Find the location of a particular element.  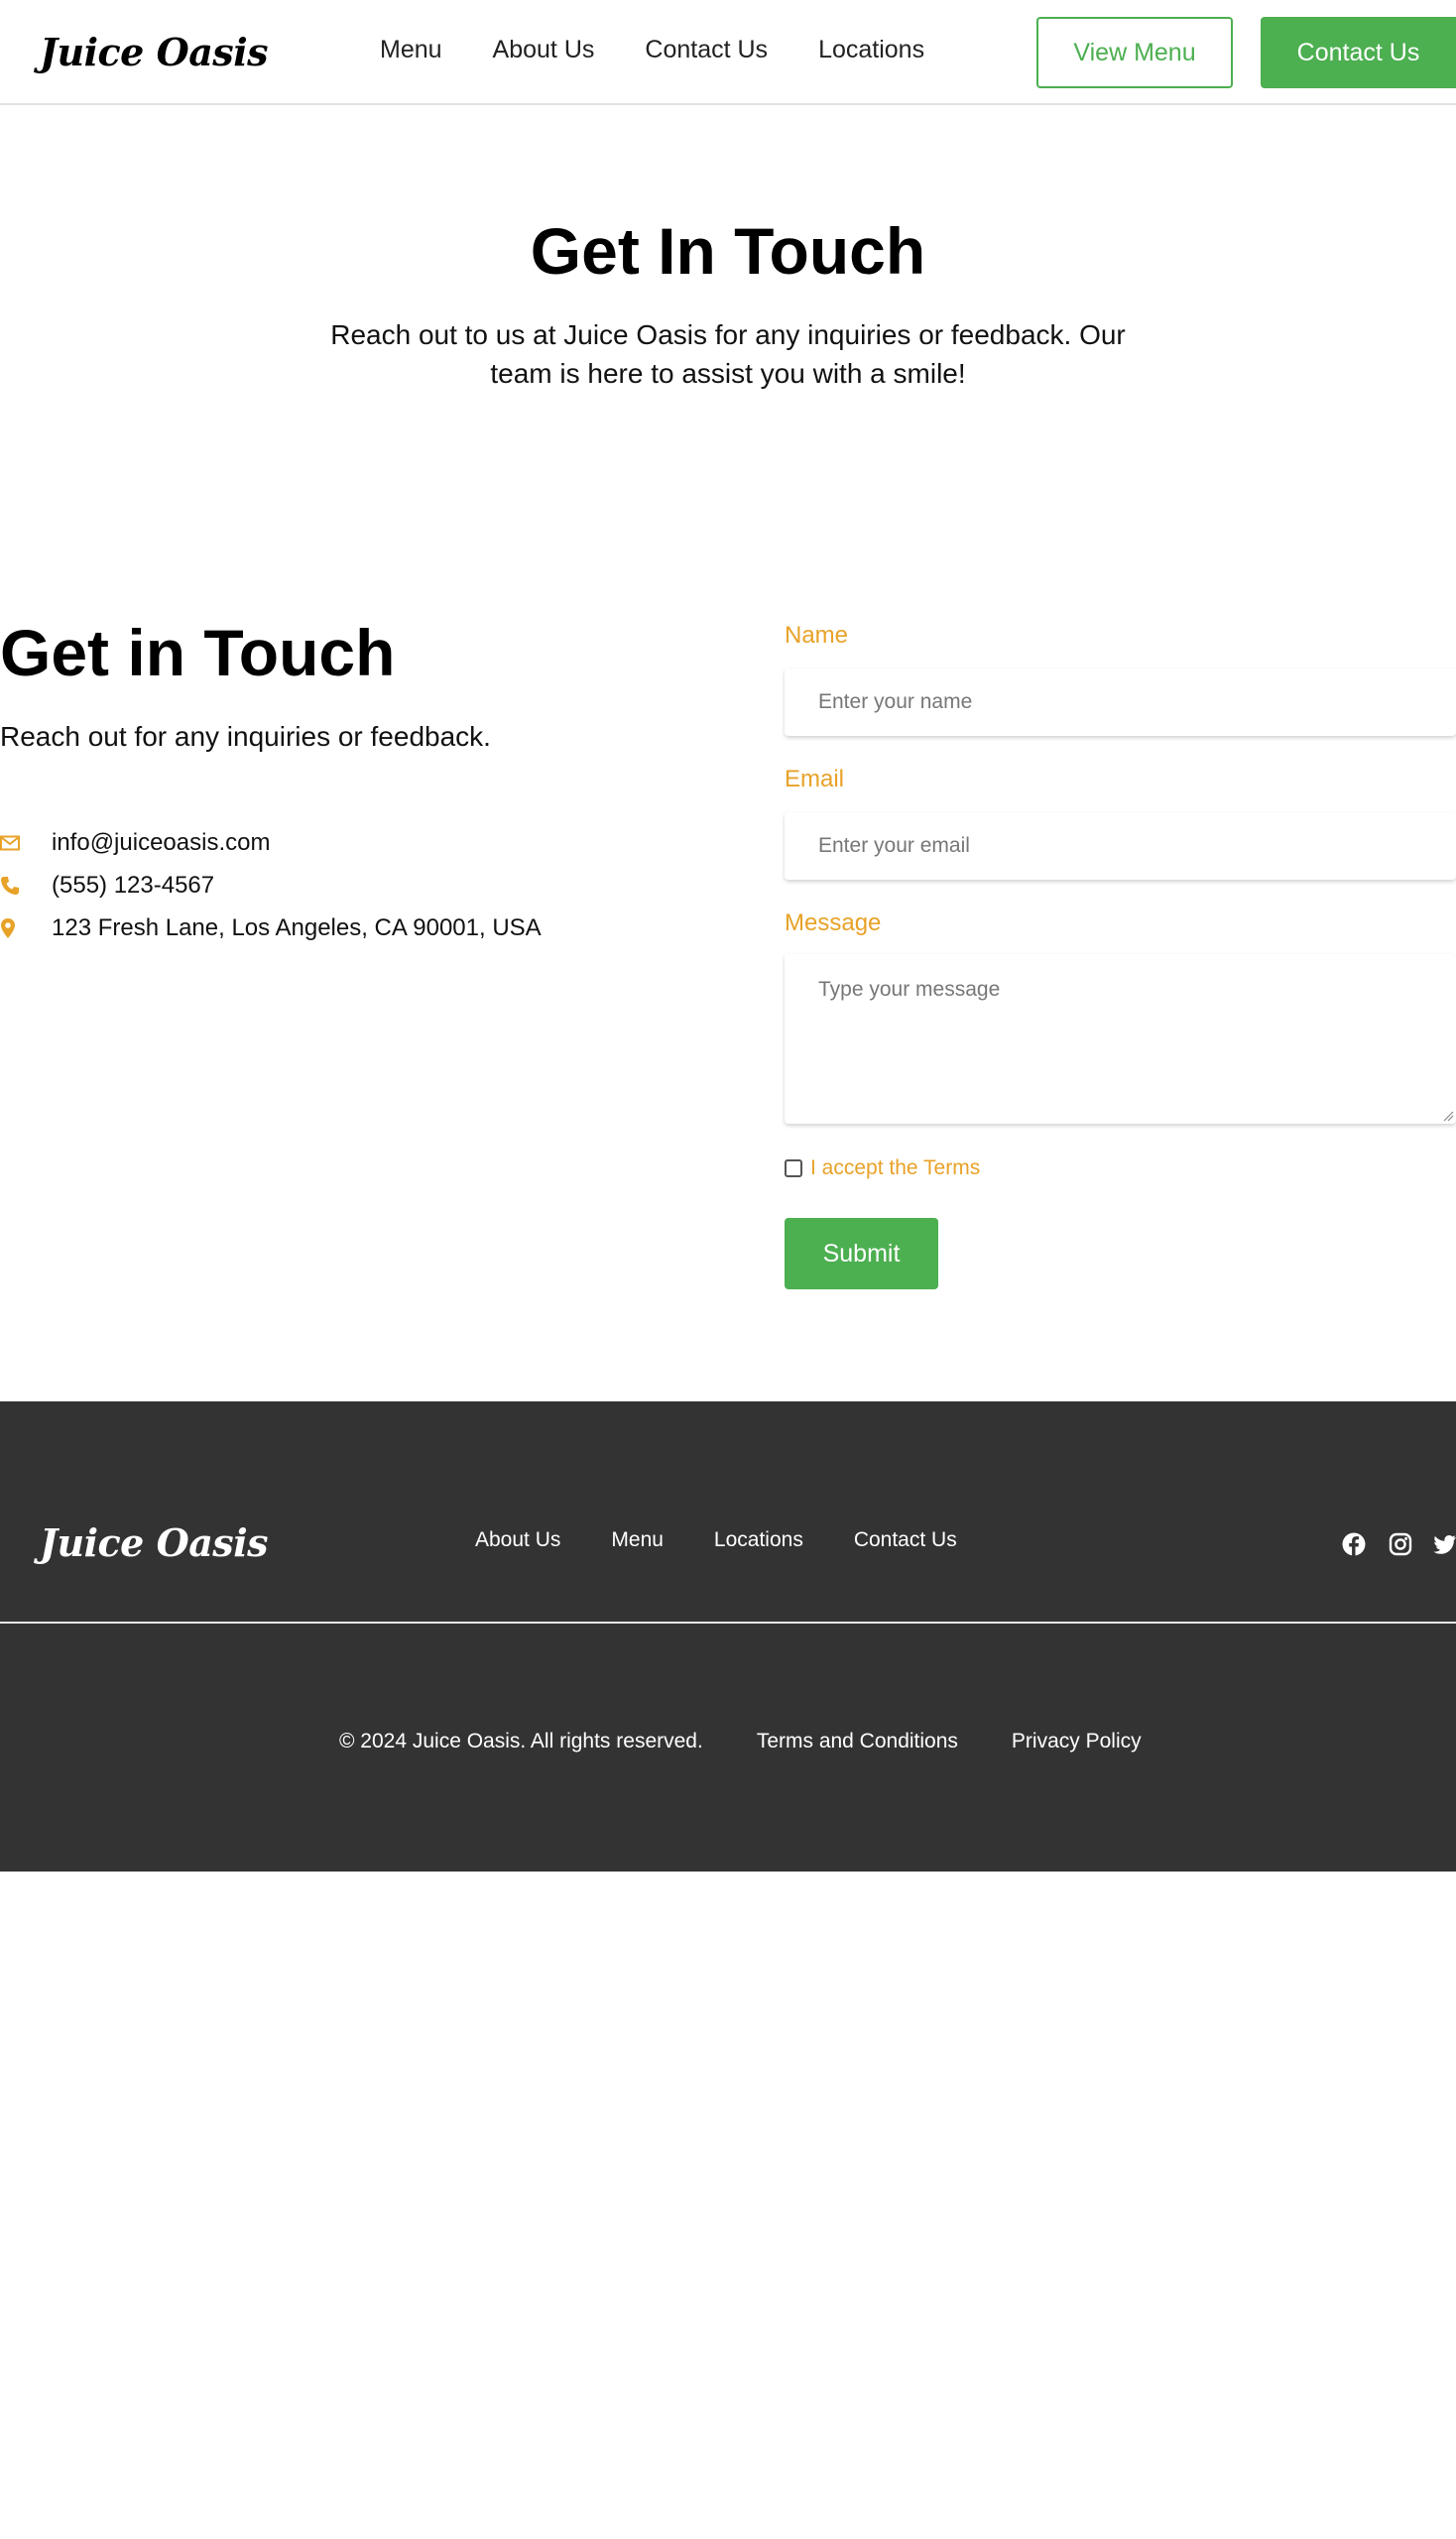

instagram-icon is located at coordinates (1400, 1544).